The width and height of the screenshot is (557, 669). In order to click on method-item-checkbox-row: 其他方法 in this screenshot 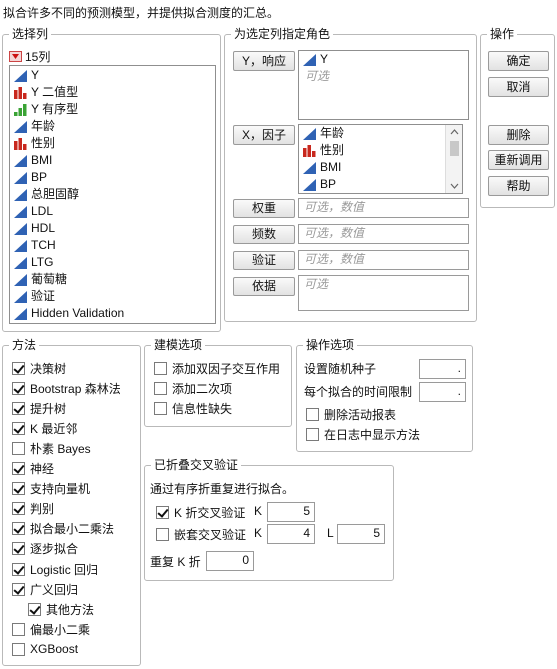, I will do `click(61, 609)`.